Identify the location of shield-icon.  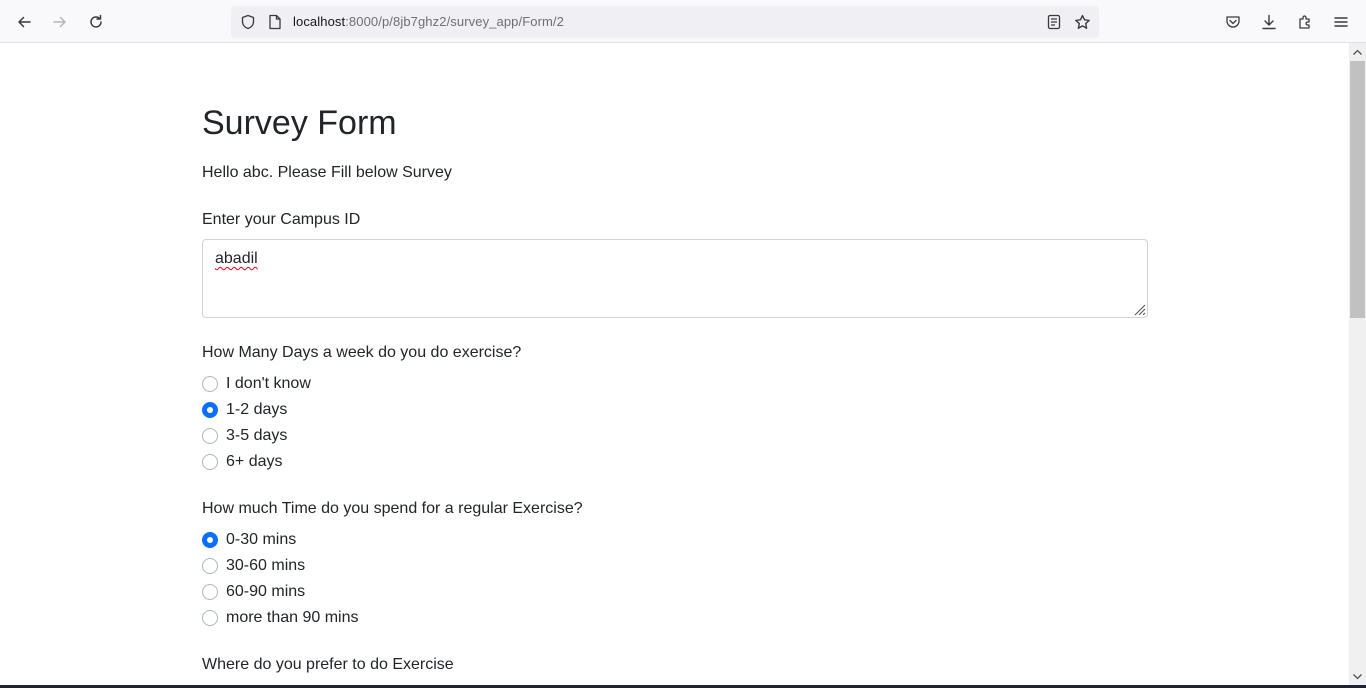
(248, 22).